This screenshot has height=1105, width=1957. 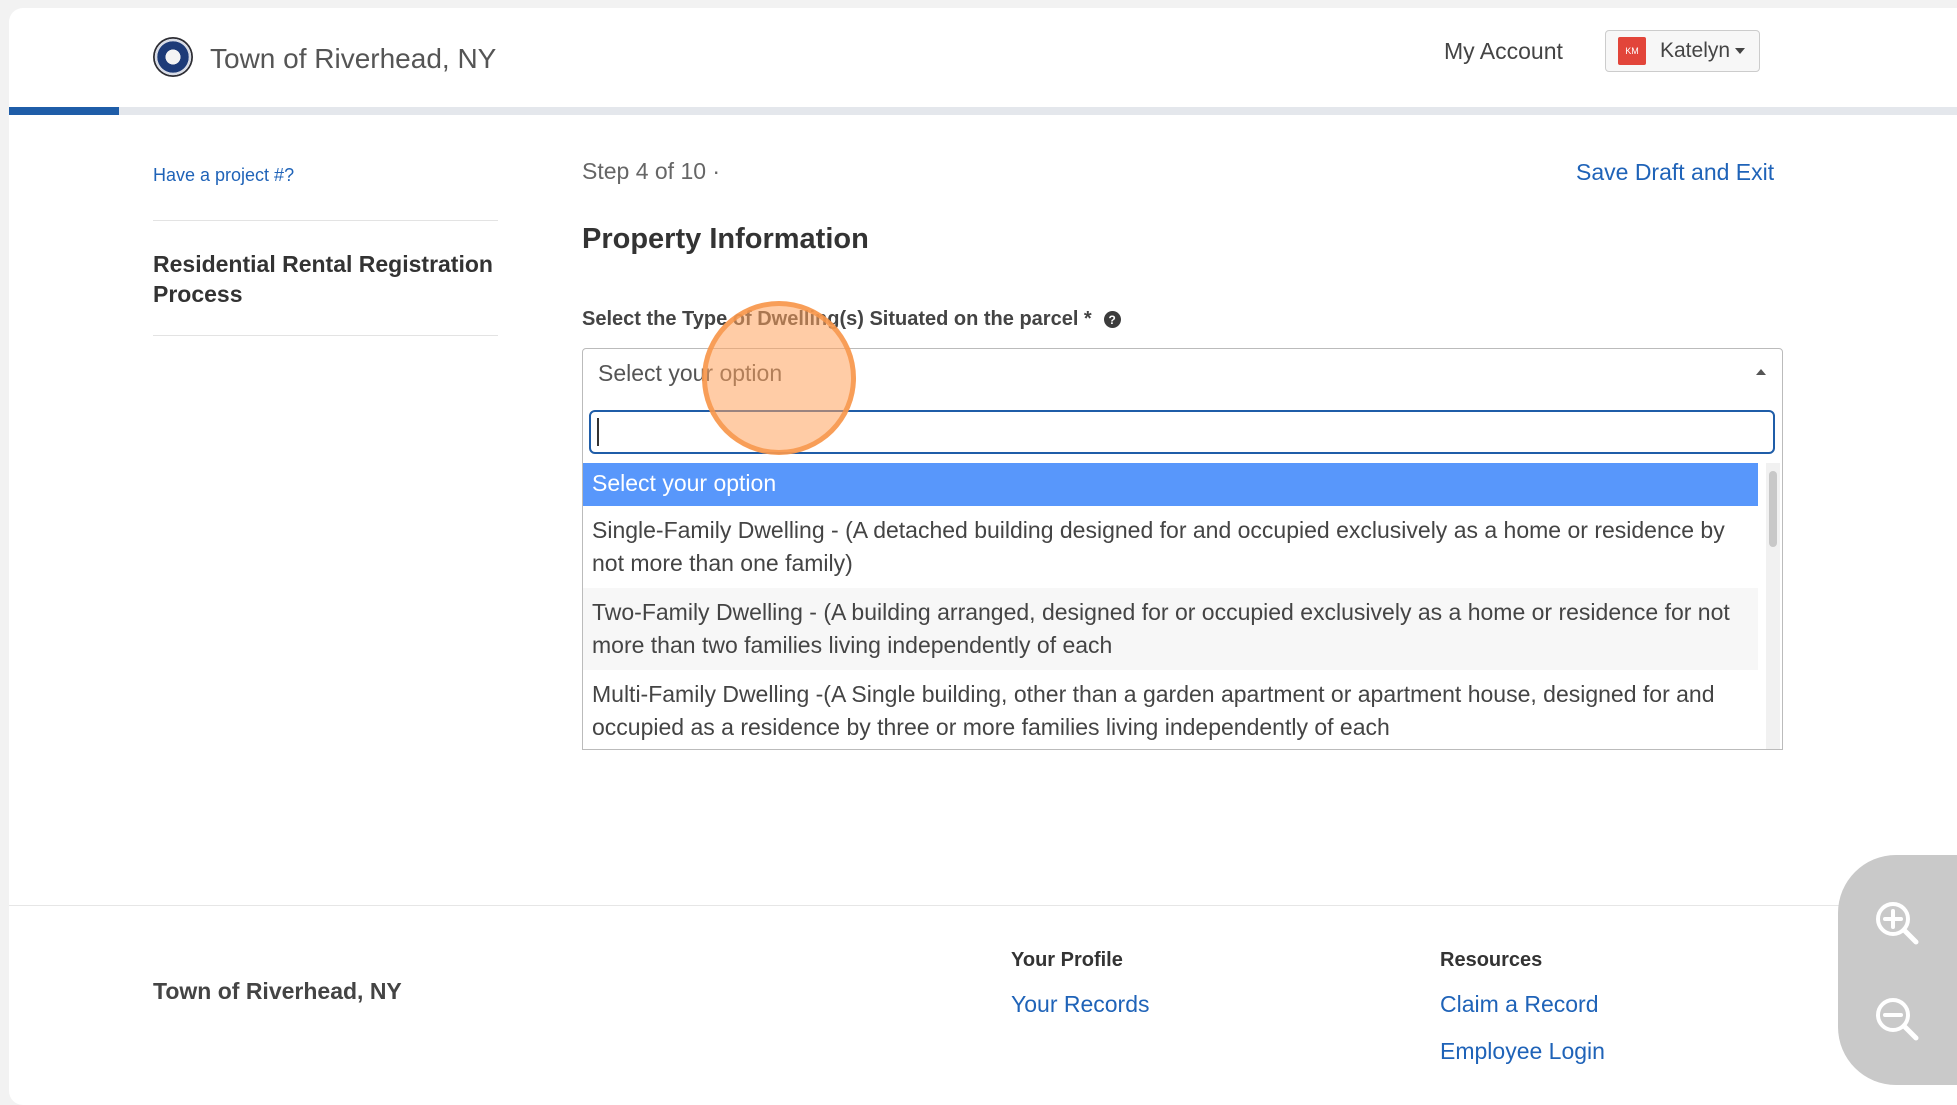 What do you see at coordinates (1897, 923) in the screenshot?
I see `zoom-in-icon` at bounding box center [1897, 923].